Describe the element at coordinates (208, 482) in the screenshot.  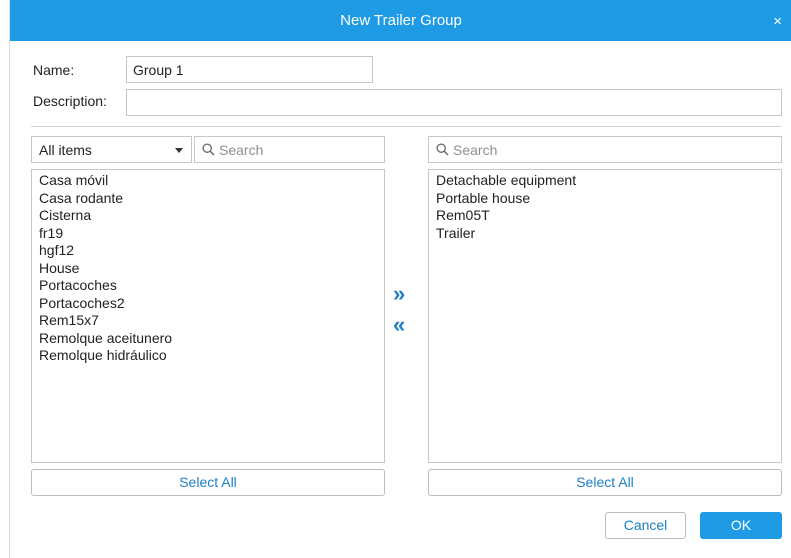
I see `left-select-all-button: Select All` at that location.